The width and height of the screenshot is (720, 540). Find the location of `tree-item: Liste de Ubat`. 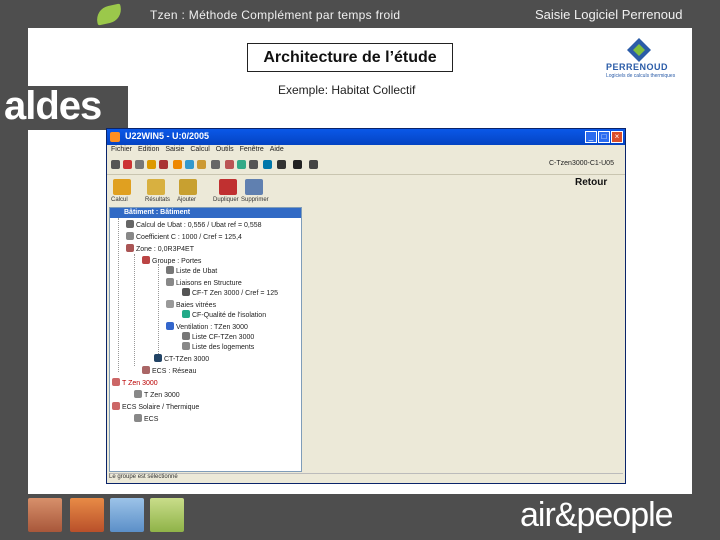

tree-item: Liste de Ubat is located at coordinates (191, 270).